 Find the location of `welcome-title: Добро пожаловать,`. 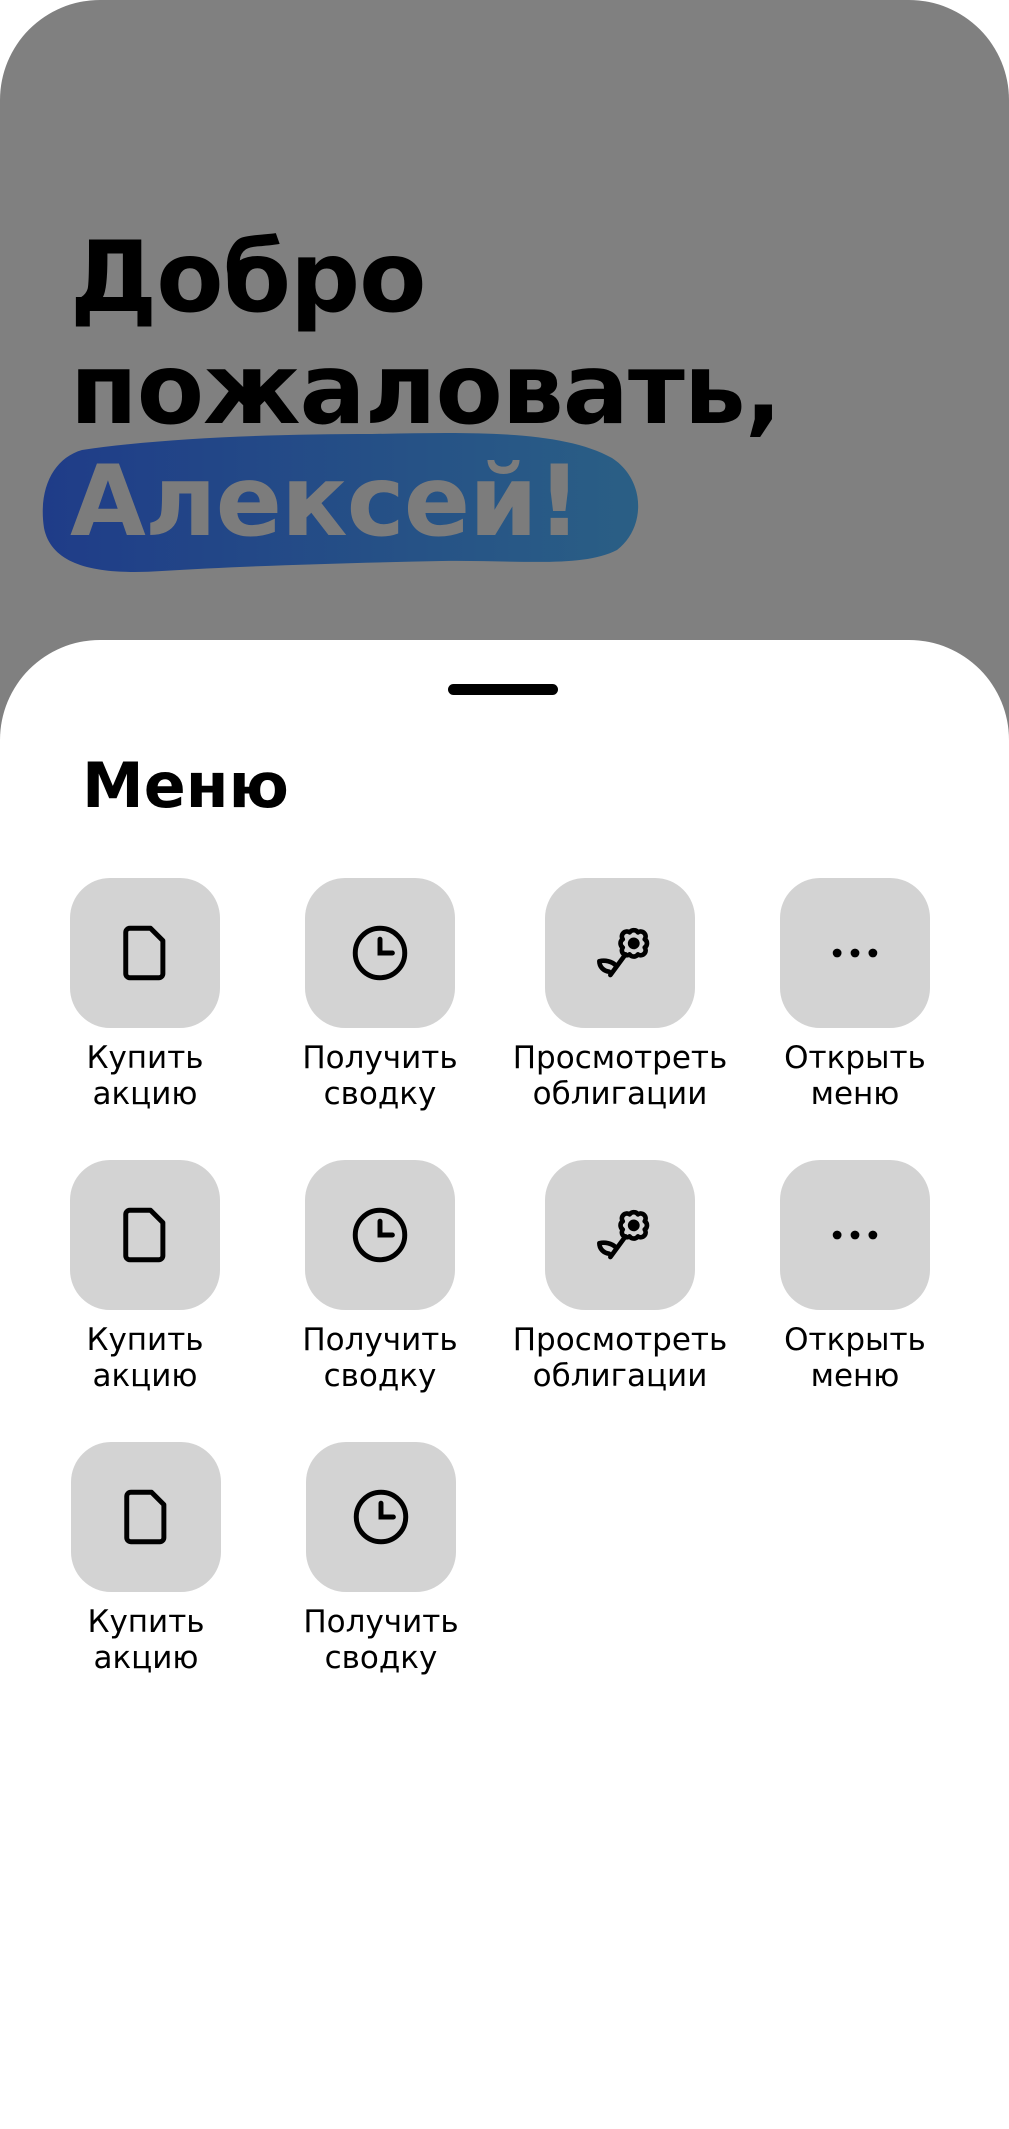

welcome-title: Добро пожаловать, is located at coordinates (426, 333).